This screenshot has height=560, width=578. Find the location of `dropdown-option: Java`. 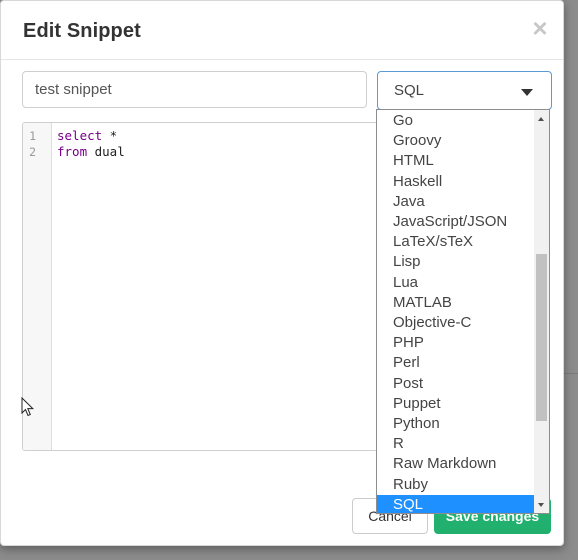

dropdown-option: Java is located at coordinates (455, 202).